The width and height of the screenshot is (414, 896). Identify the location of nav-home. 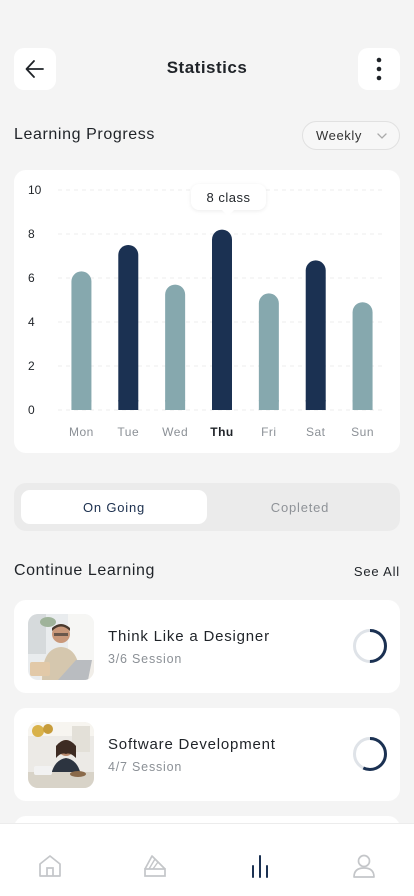
(50, 866).